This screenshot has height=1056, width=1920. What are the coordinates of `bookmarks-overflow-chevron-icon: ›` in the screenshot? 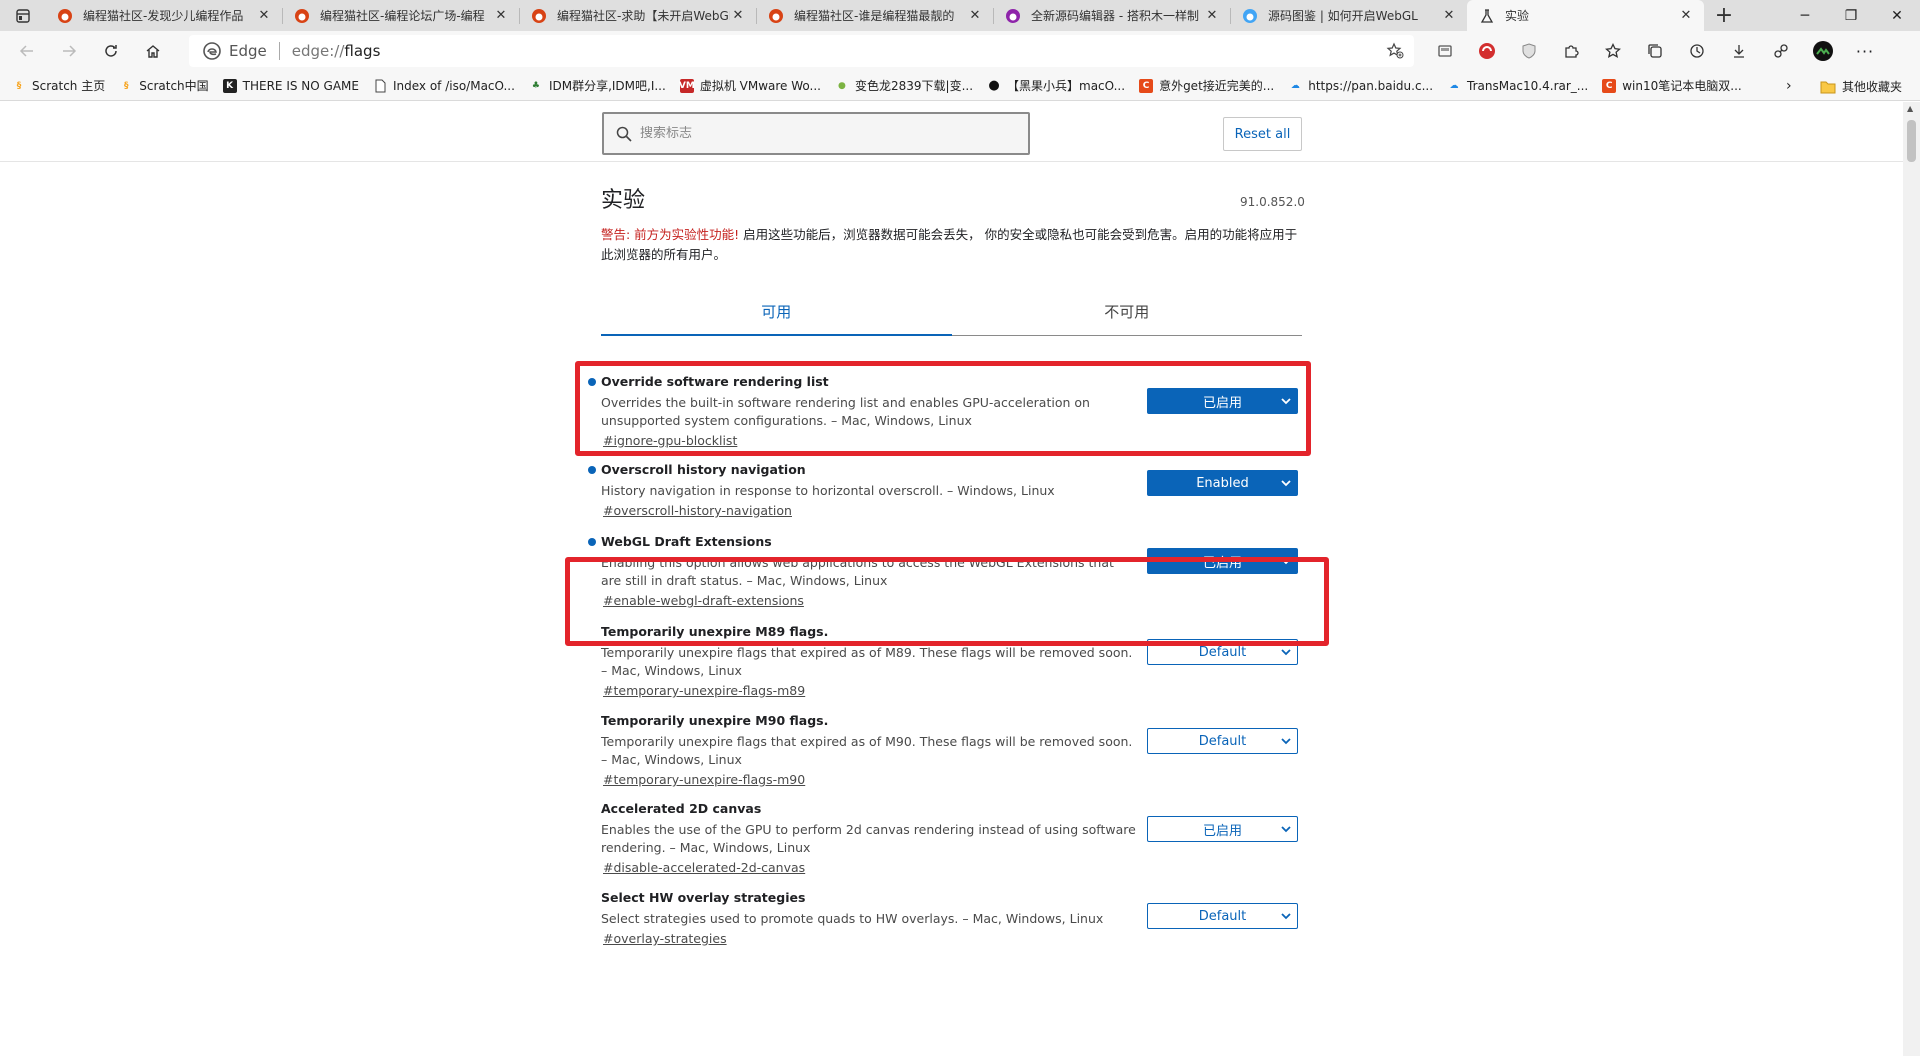 It's located at (1789, 86).